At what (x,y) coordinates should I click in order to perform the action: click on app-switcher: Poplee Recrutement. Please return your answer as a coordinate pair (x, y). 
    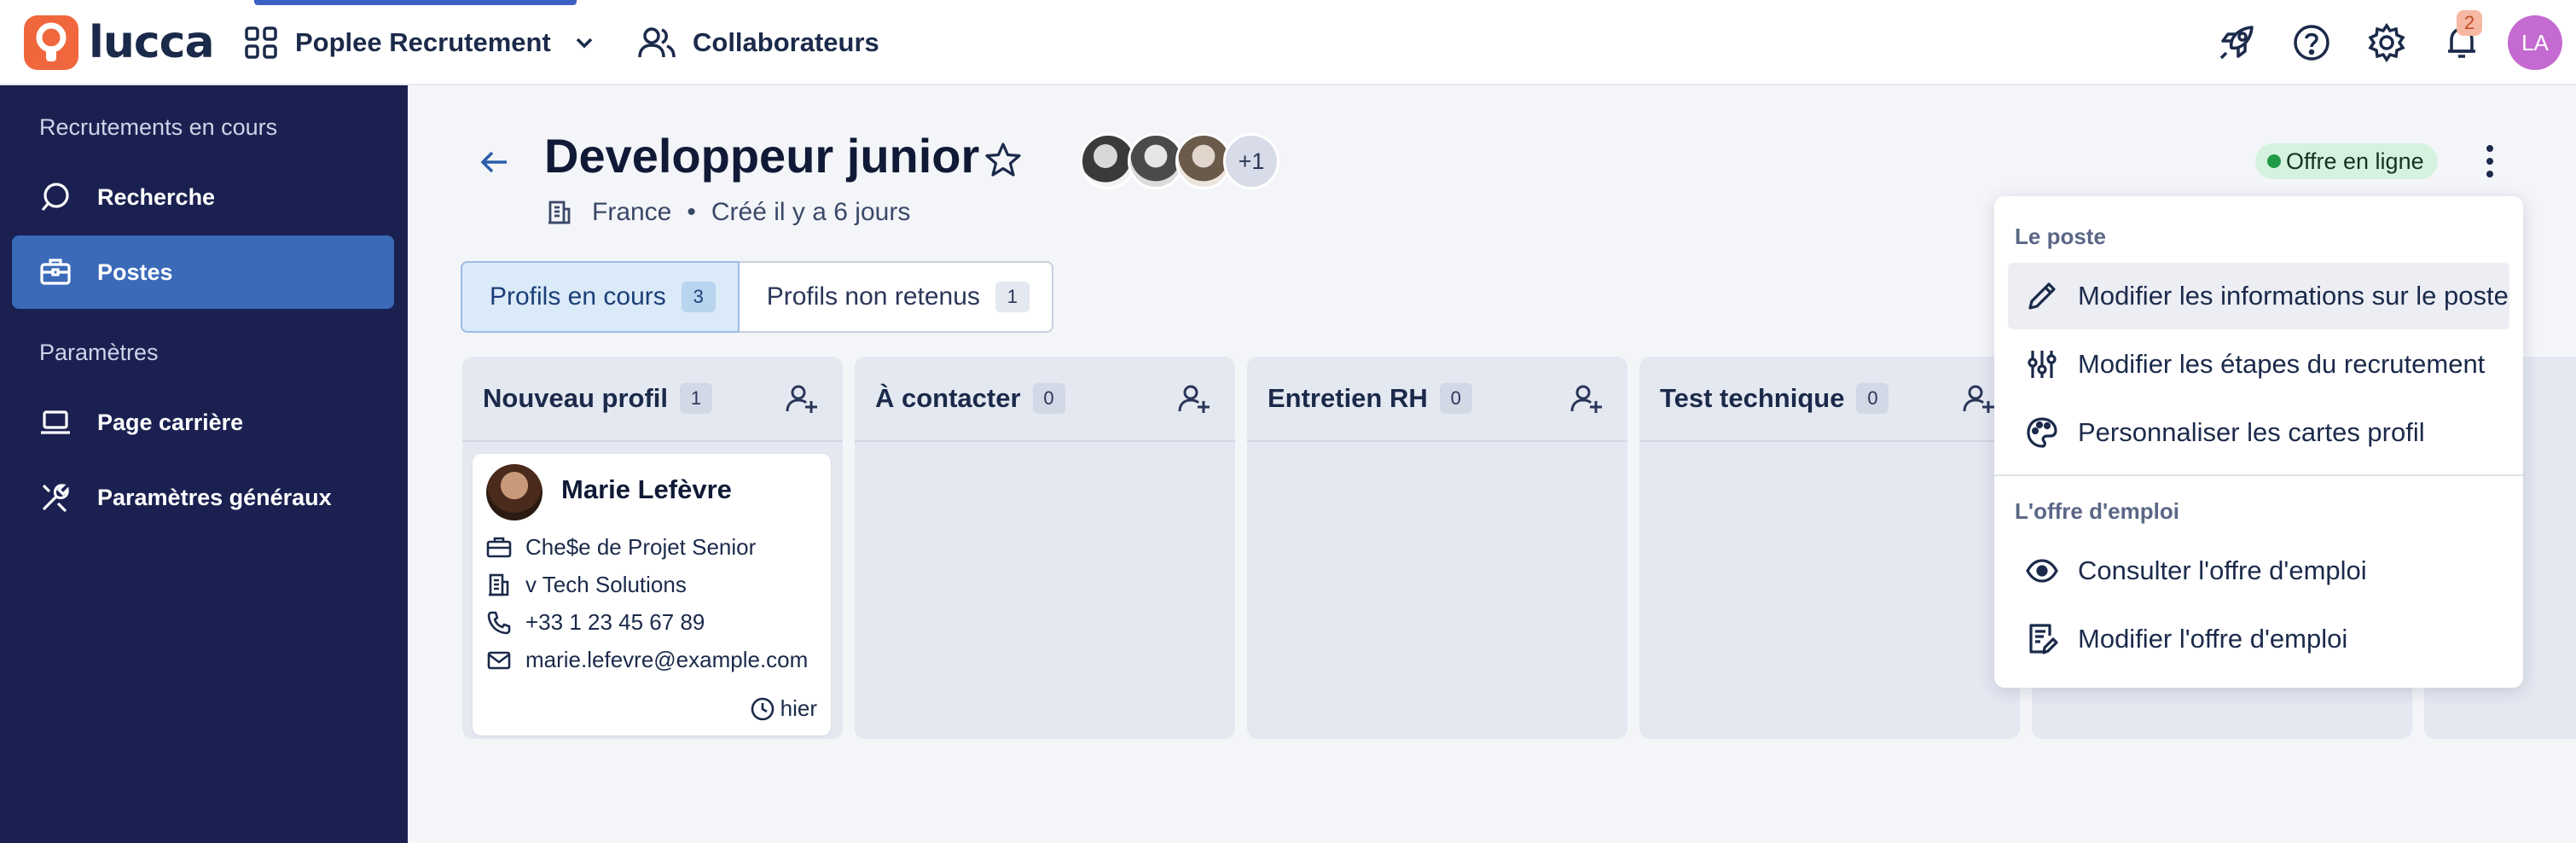
    Looking at the image, I should click on (419, 42).